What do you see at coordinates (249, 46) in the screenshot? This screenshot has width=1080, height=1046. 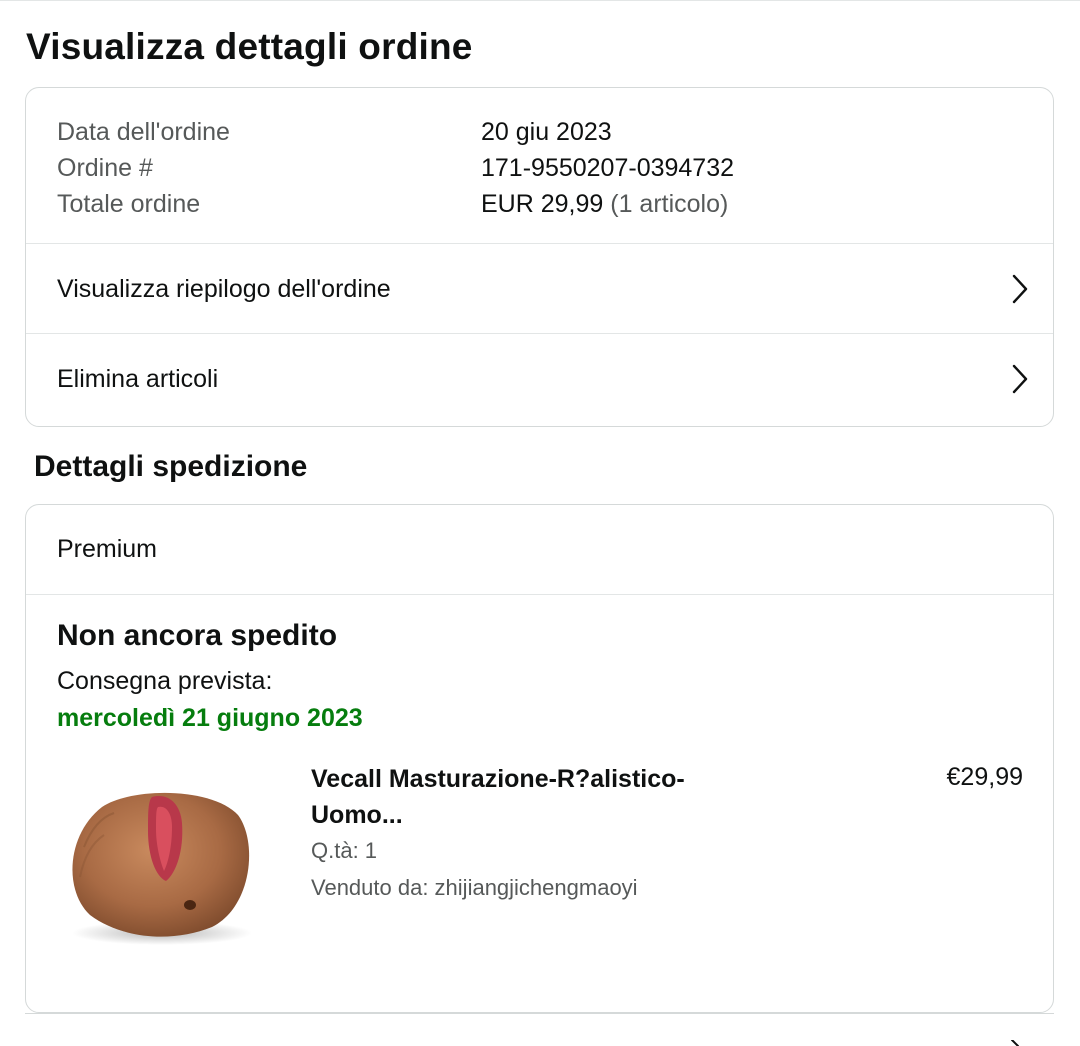 I see `page-title: Visualizza dettagli ordine` at bounding box center [249, 46].